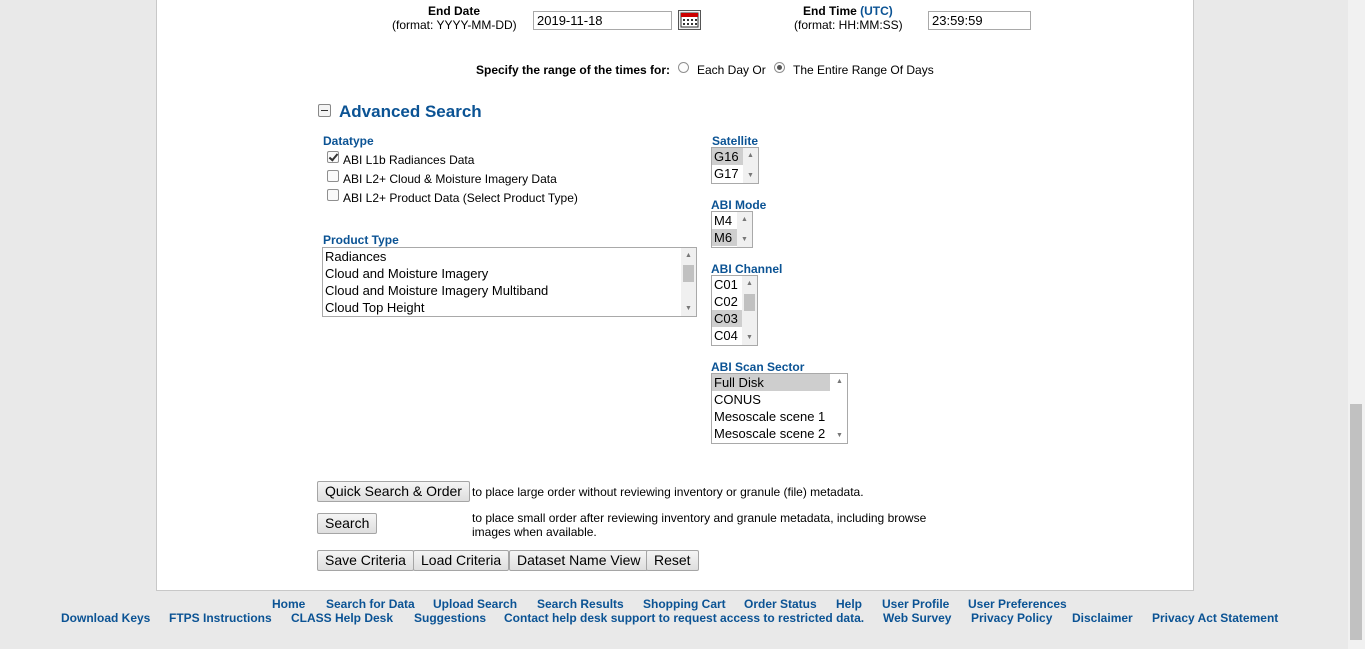 The image size is (1365, 649). What do you see at coordinates (771, 416) in the screenshot?
I see `list-item: Mesoscale scene 1` at bounding box center [771, 416].